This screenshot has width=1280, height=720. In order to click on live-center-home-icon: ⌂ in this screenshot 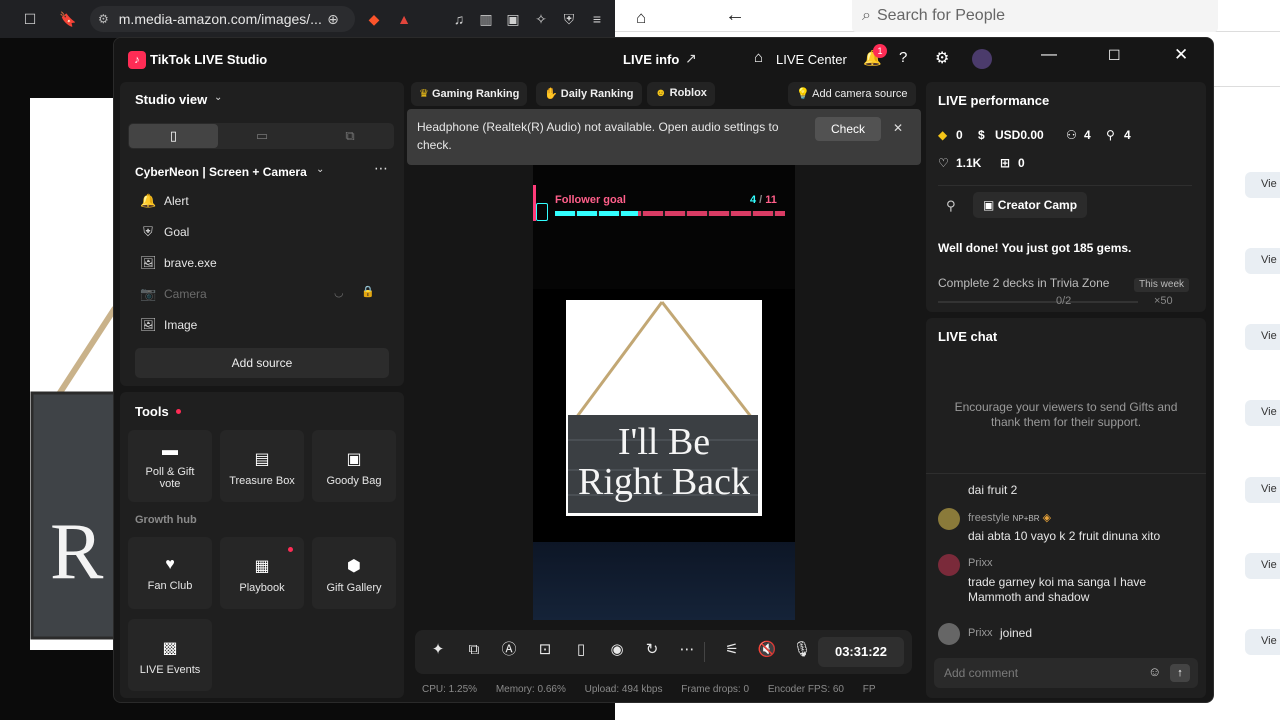, I will do `click(758, 57)`.